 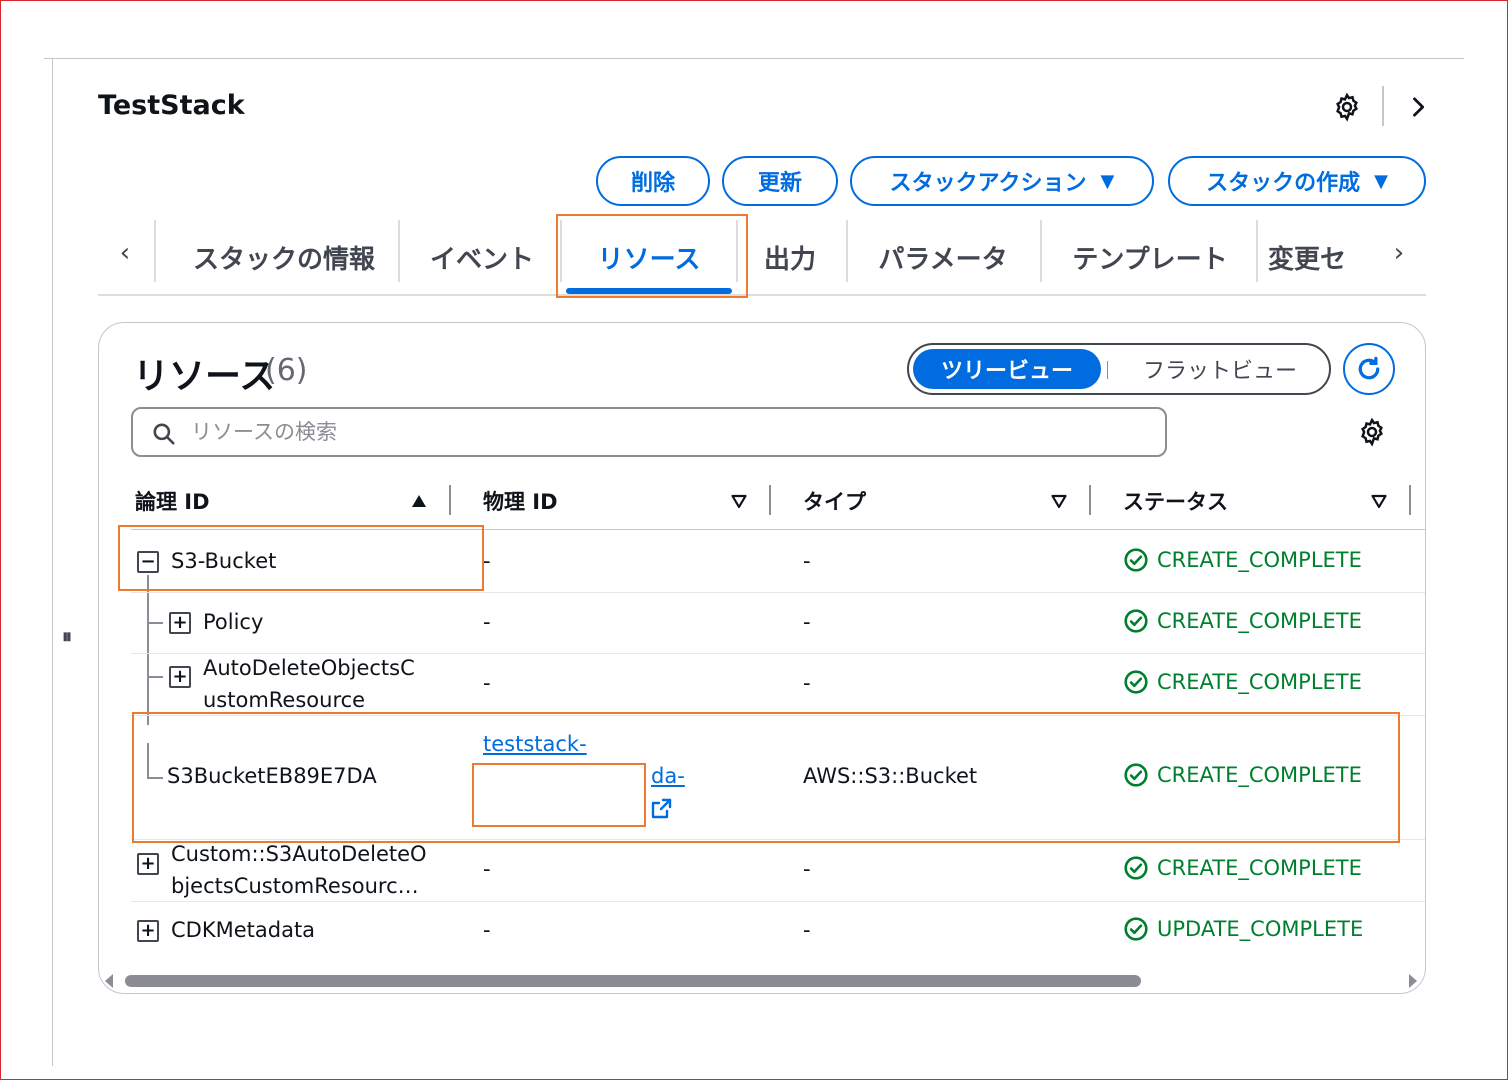 What do you see at coordinates (69, 636) in the screenshot?
I see `resize-handle-icon: ⏸` at bounding box center [69, 636].